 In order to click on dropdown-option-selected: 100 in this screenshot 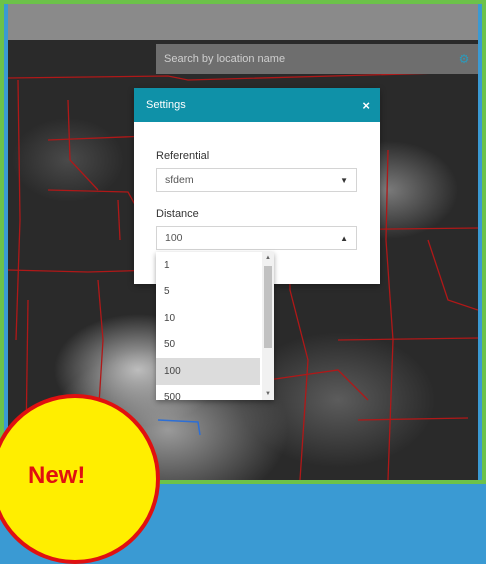, I will do `click(208, 371)`.